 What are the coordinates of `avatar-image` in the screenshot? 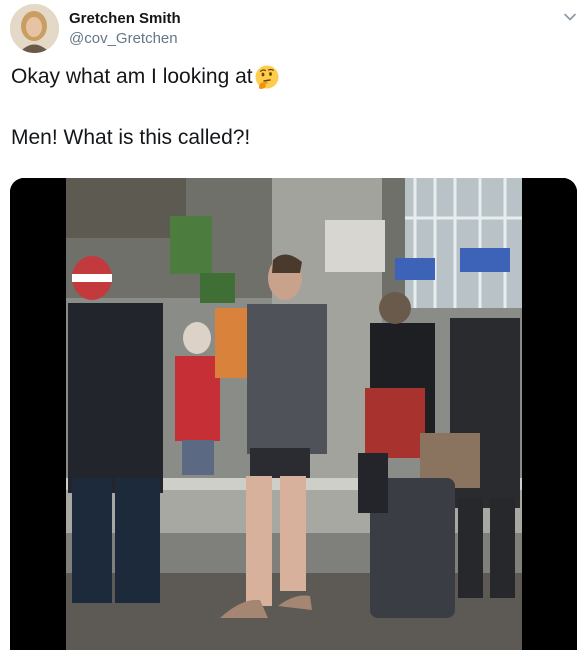 It's located at (34, 28).